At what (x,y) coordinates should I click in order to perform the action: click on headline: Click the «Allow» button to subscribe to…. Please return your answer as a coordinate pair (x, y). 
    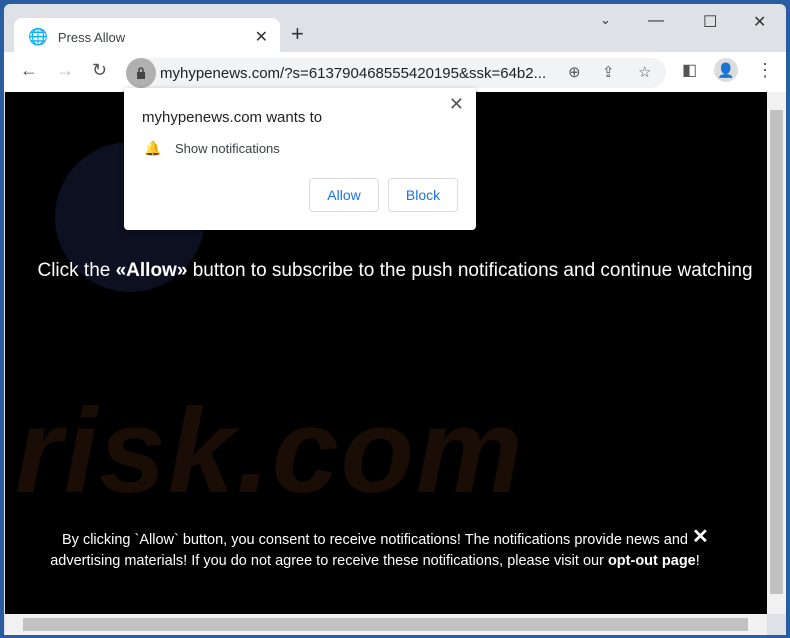
    Looking at the image, I should click on (395, 271).